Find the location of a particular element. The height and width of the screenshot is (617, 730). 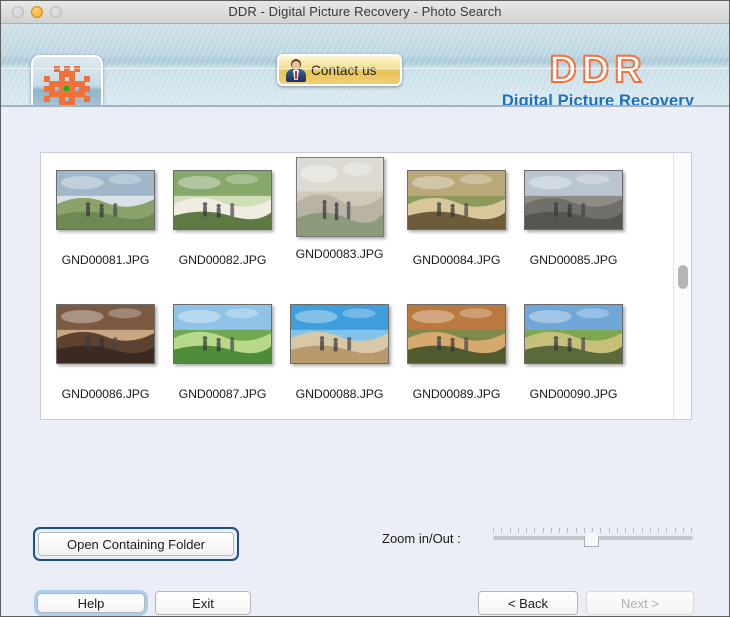

photo-filename-label: GND00081.JPG is located at coordinates (105, 260).